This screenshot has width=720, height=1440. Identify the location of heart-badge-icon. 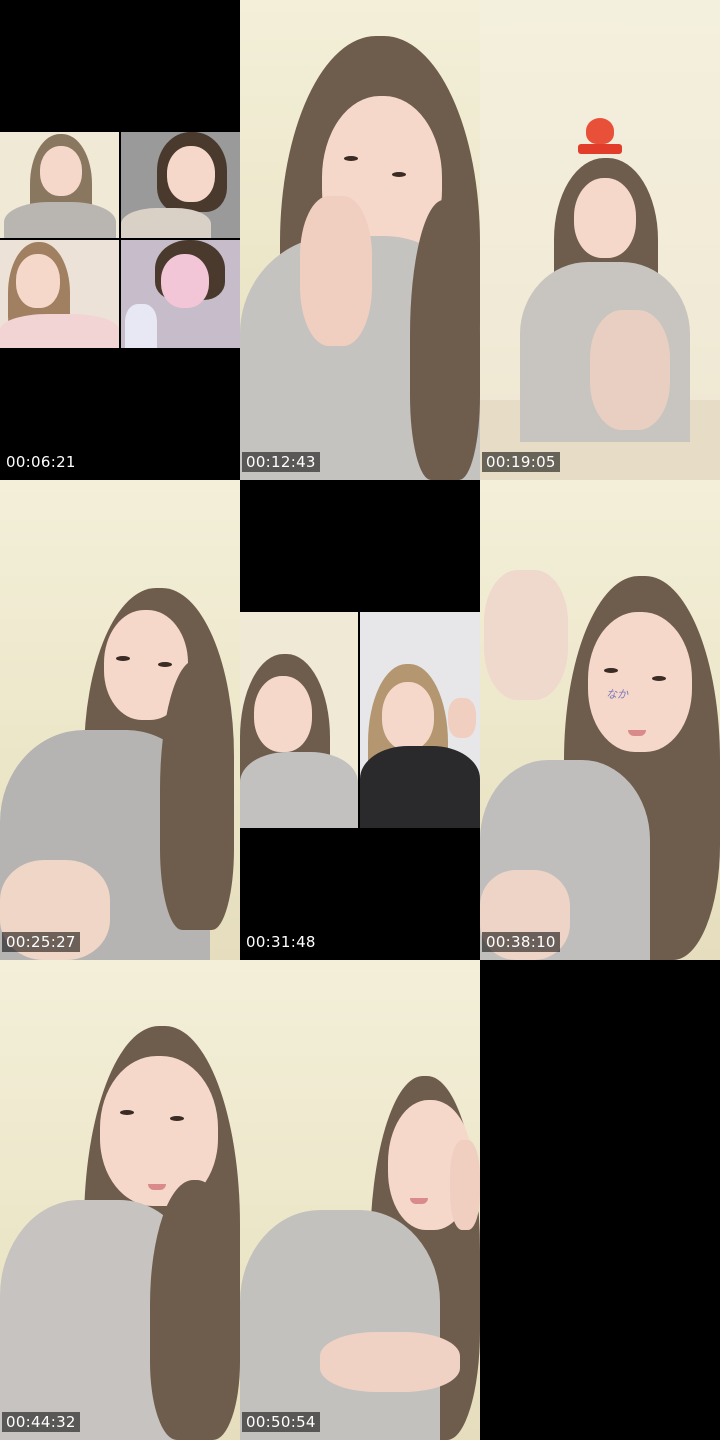
(600, 137).